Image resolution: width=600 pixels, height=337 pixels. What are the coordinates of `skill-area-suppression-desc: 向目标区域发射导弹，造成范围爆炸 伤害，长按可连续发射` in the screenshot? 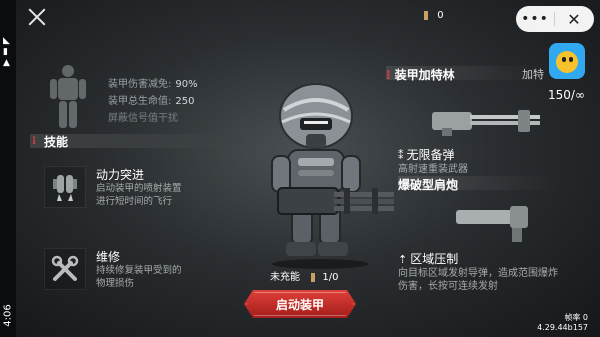 It's located at (478, 280).